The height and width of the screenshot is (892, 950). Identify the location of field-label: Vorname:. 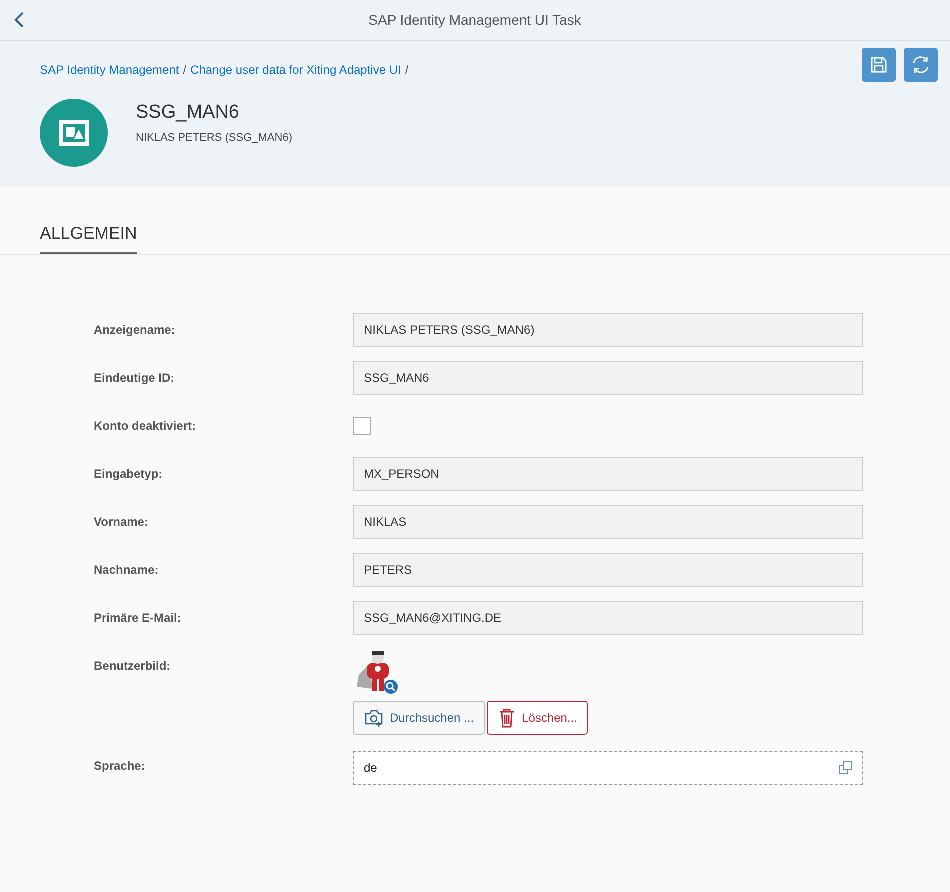
(122, 522).